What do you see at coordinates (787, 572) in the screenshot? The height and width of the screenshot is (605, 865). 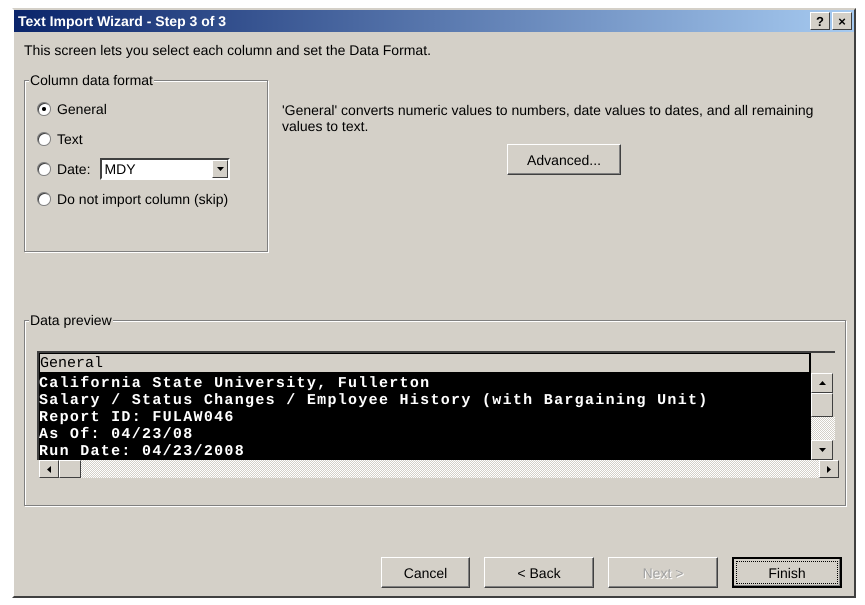 I see `wizard-button: Finish` at bounding box center [787, 572].